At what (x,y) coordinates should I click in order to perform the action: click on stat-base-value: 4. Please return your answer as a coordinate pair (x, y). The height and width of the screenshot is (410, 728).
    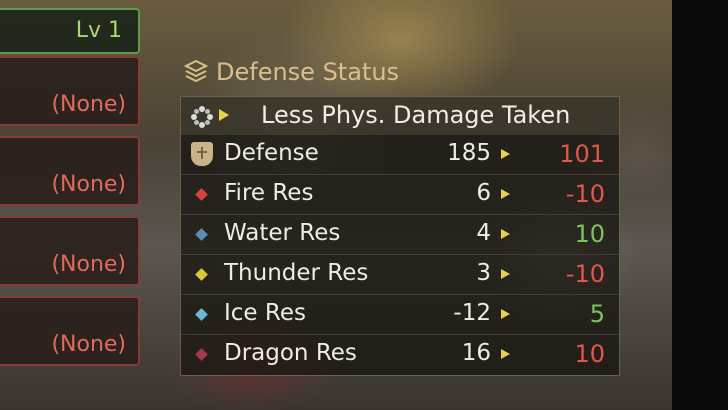
    Looking at the image, I should click on (483, 233).